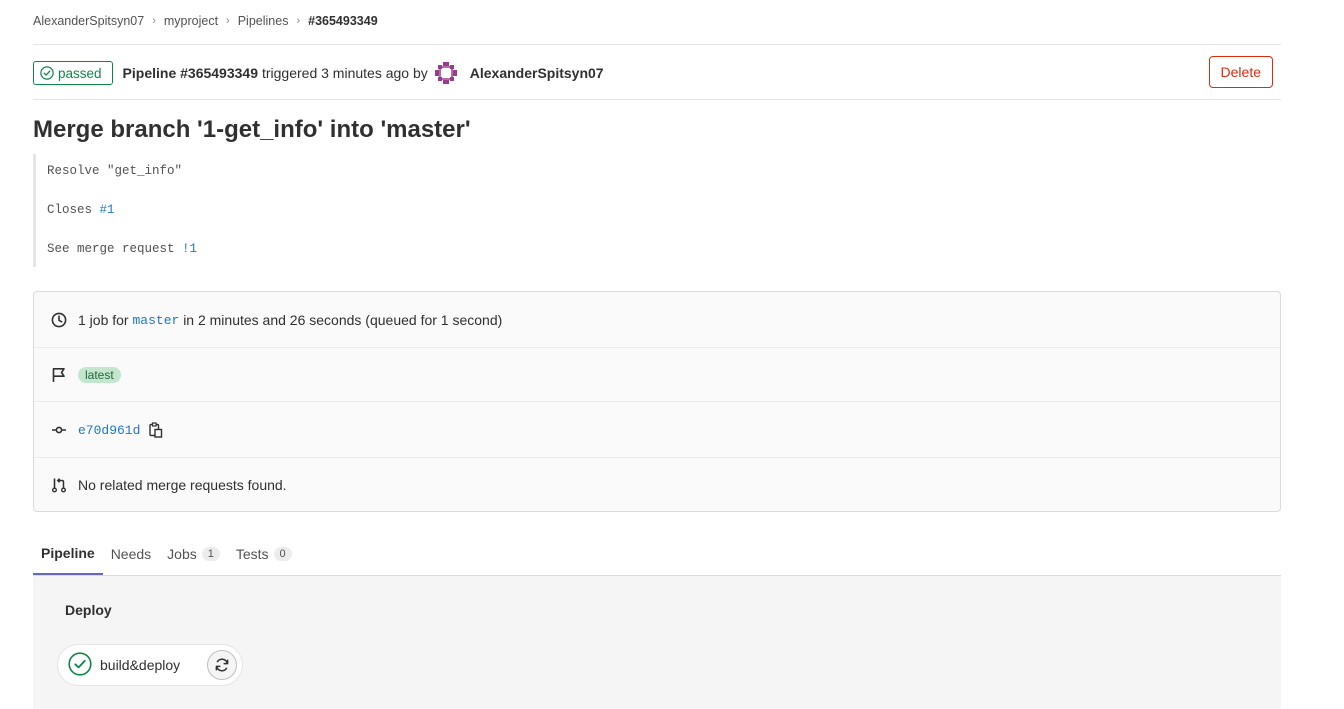  Describe the element at coordinates (657, 430) in the screenshot. I see `info-row-commit: e70d961d` at that location.